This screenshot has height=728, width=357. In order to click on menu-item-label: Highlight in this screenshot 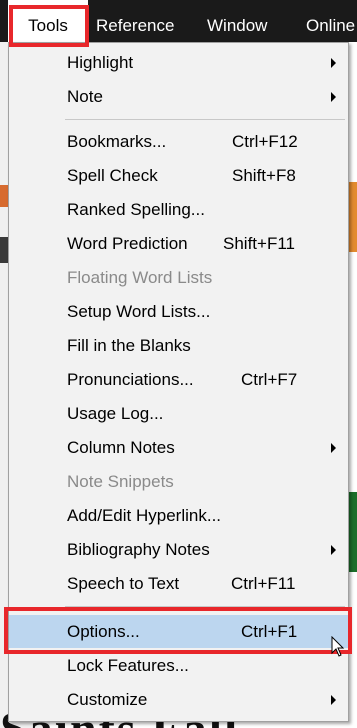, I will do `click(100, 62)`.